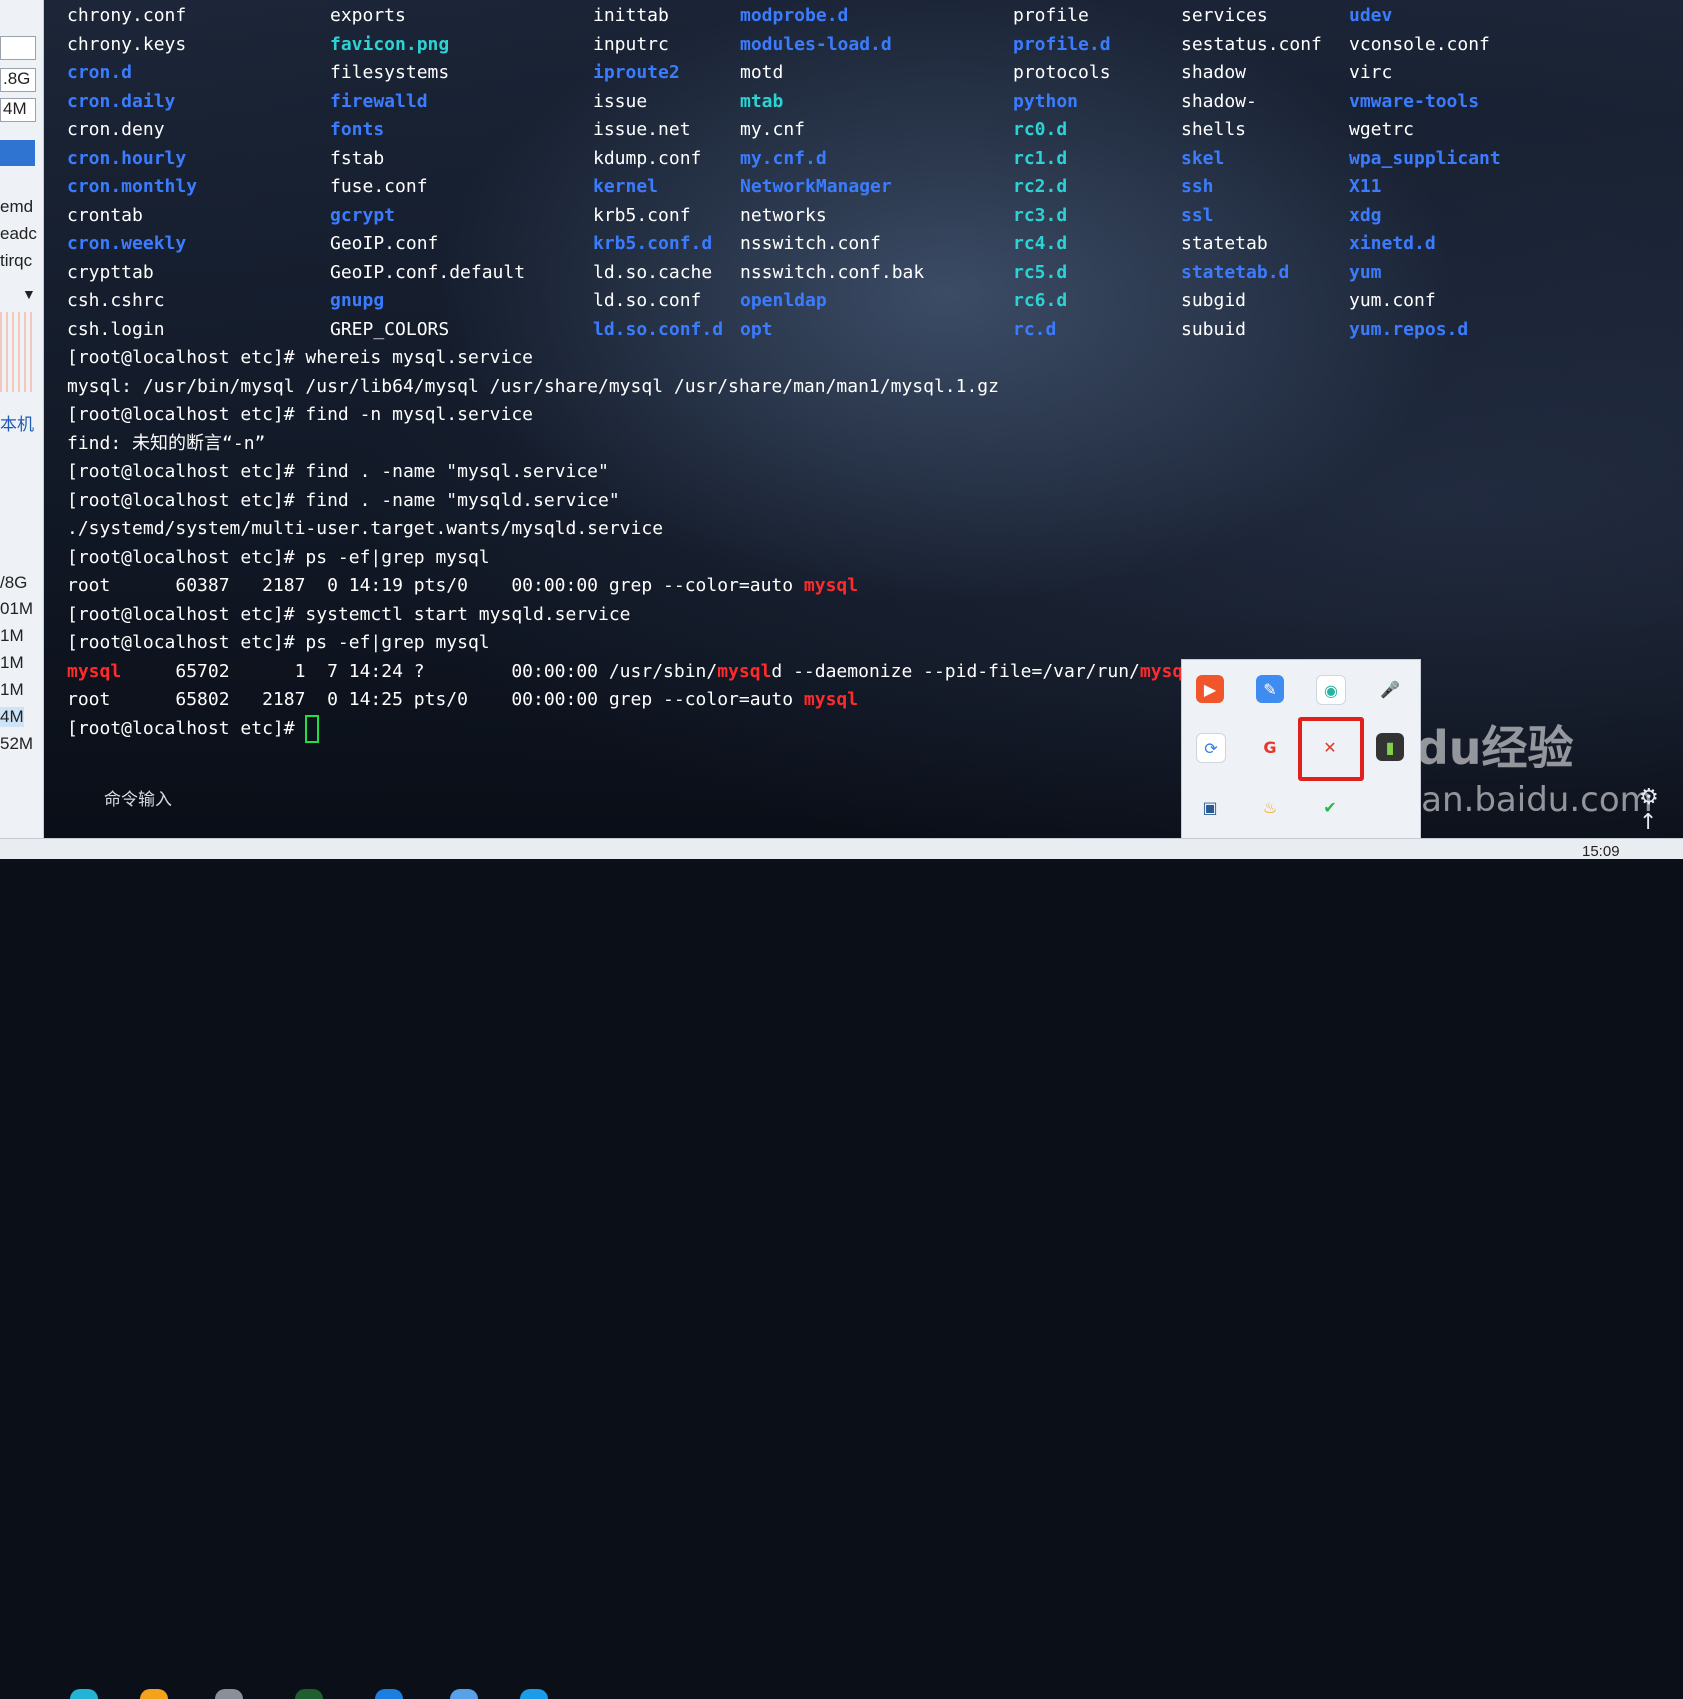  I want to click on microphone-icon: 🎤, so click(1390, 689).